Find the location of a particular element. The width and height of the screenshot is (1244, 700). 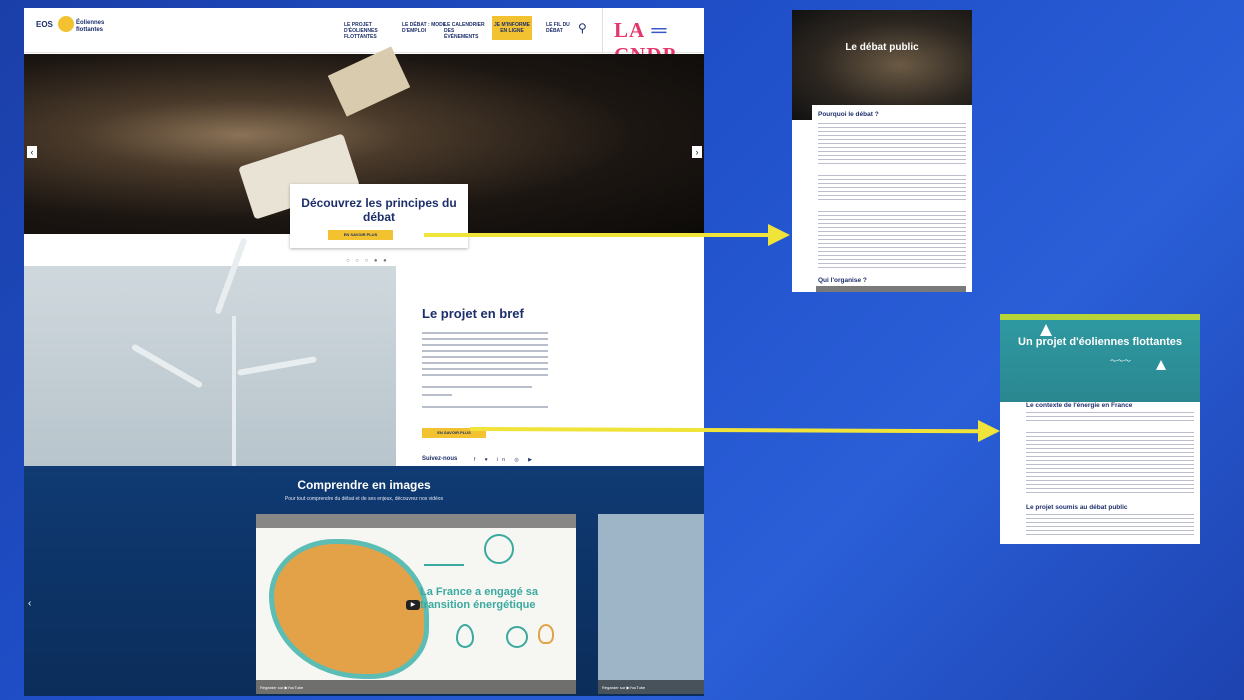

nav-item-calendrier: LE CALENDRIER DES ÉVÉNEMENTS is located at coordinates (466, 31).